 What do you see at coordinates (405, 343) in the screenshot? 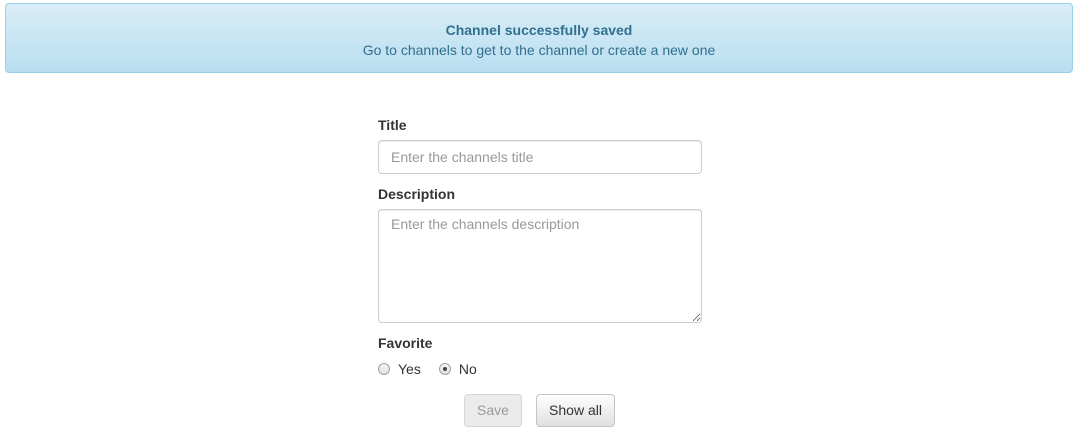
I see `favorite-label: Favorite` at bounding box center [405, 343].